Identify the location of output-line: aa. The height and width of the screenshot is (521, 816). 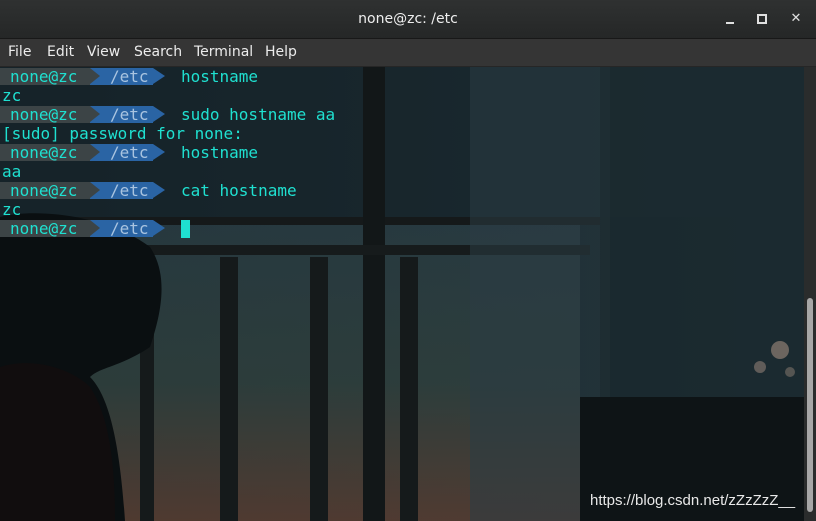
(12, 171).